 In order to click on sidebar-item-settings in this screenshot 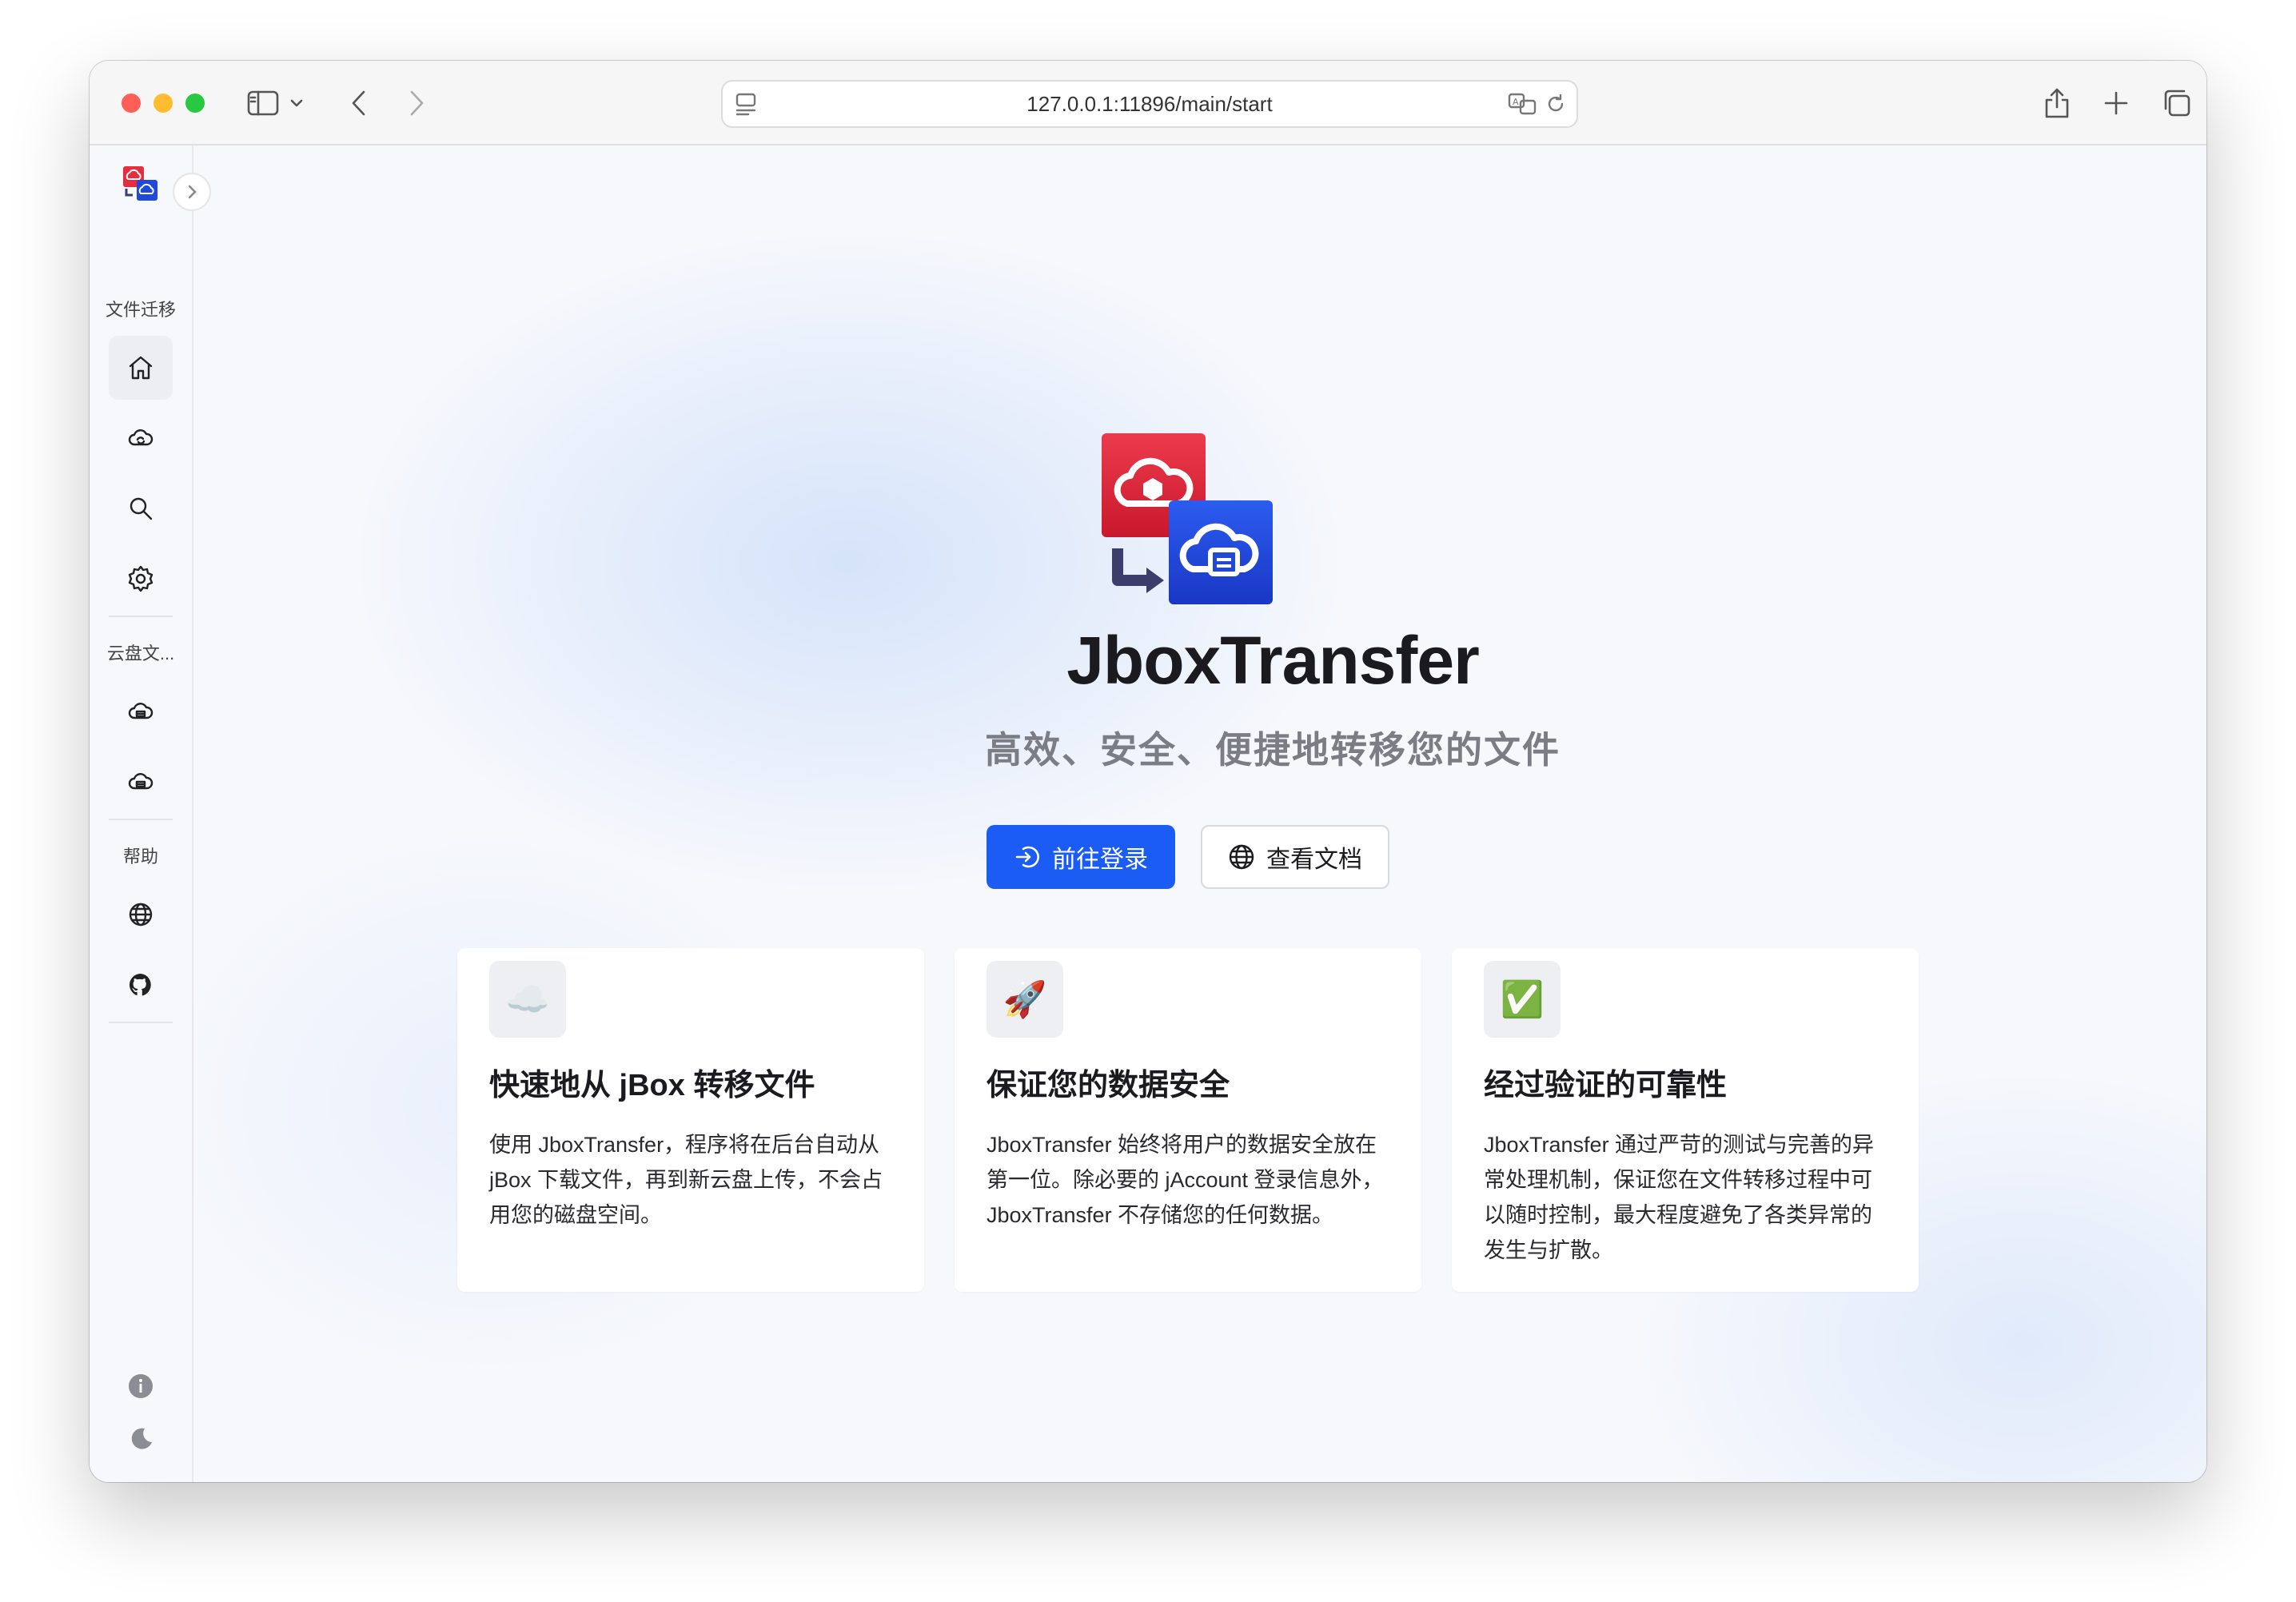, I will do `click(141, 579)`.